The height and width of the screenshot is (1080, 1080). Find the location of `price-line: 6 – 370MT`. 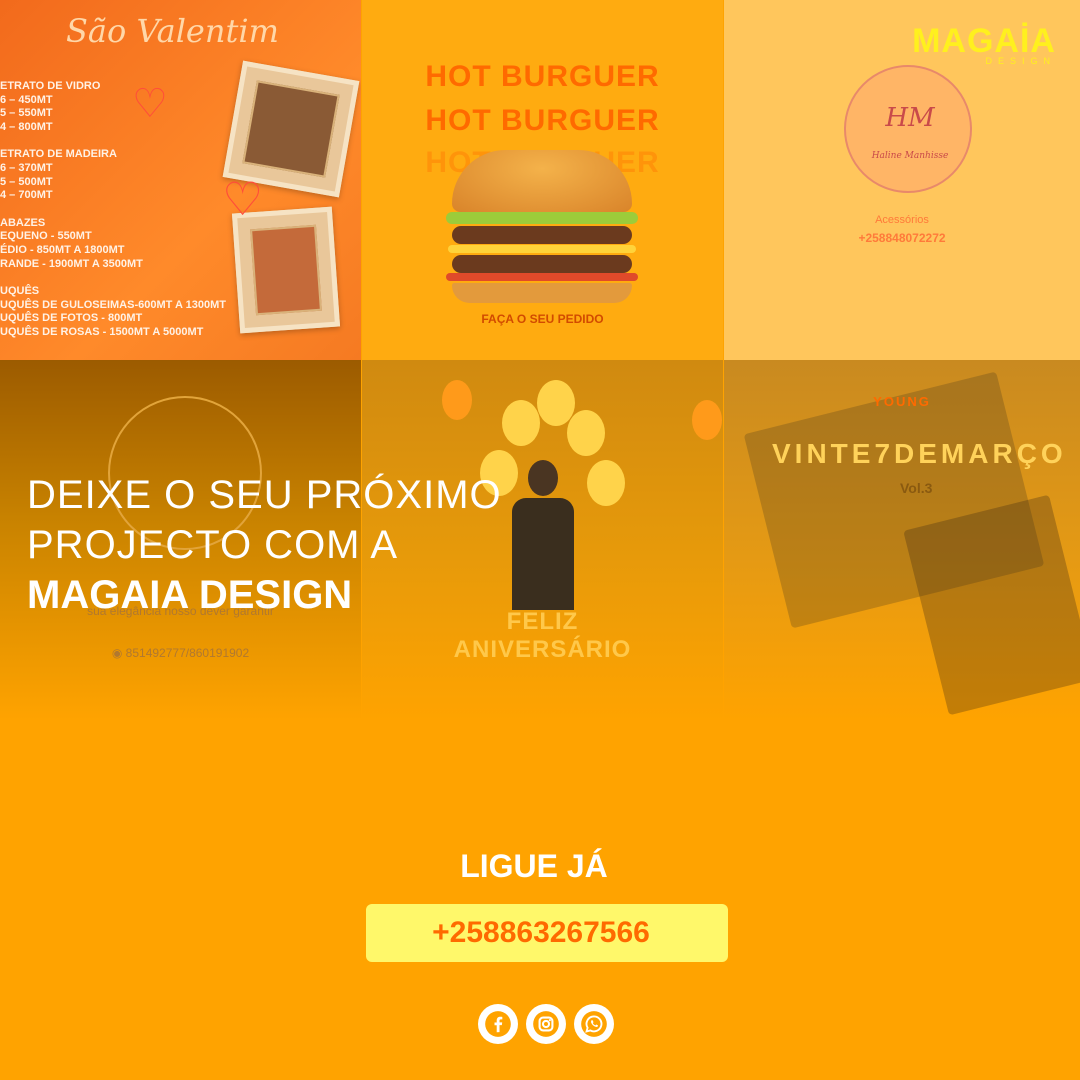

price-line: 6 – 370MT is located at coordinates (26, 167).